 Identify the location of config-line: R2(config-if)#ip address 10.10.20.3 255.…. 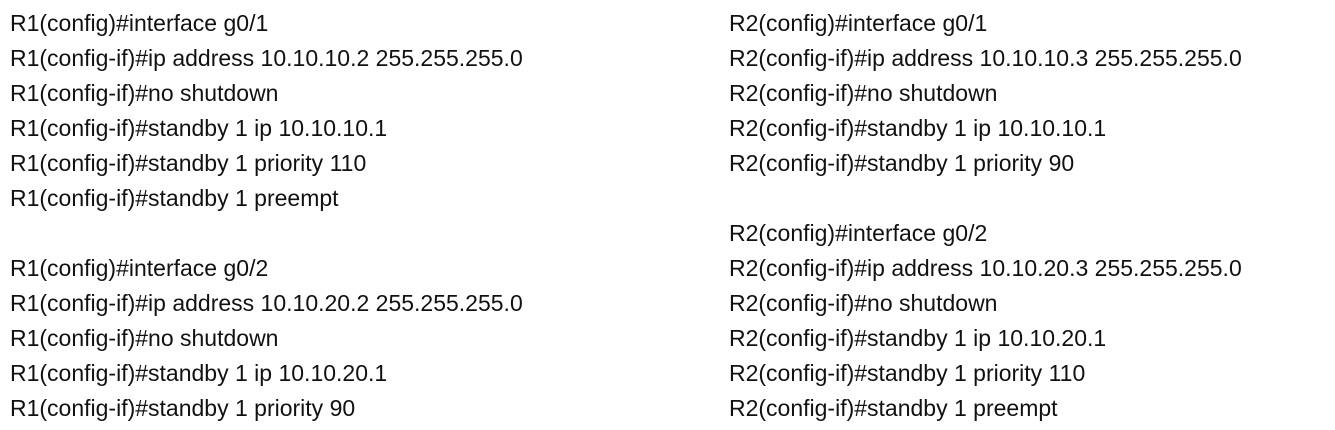
(985, 268).